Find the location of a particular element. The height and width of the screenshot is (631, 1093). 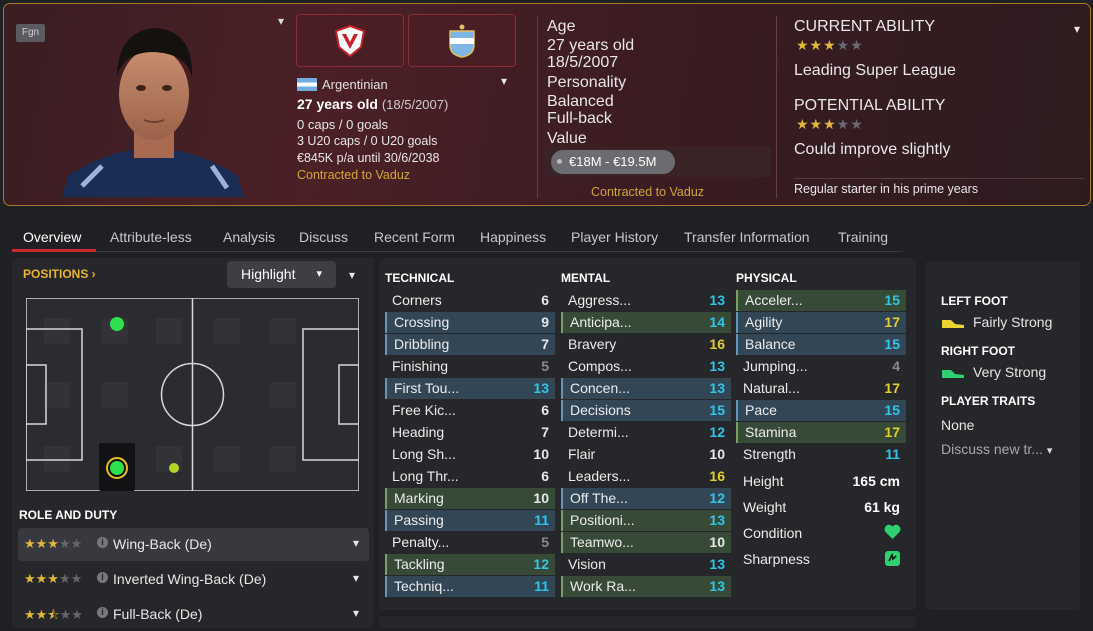

attribute-row: Teamwo... 10 is located at coordinates (646, 542).